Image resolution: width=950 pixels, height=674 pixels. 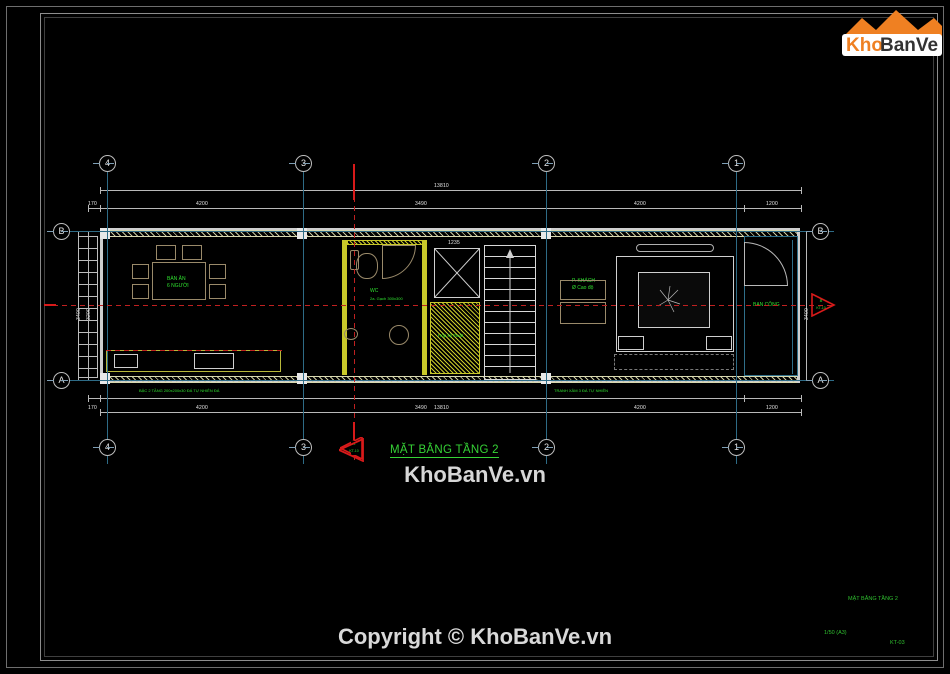 I want to click on side-railing, so click(x=88, y=307).